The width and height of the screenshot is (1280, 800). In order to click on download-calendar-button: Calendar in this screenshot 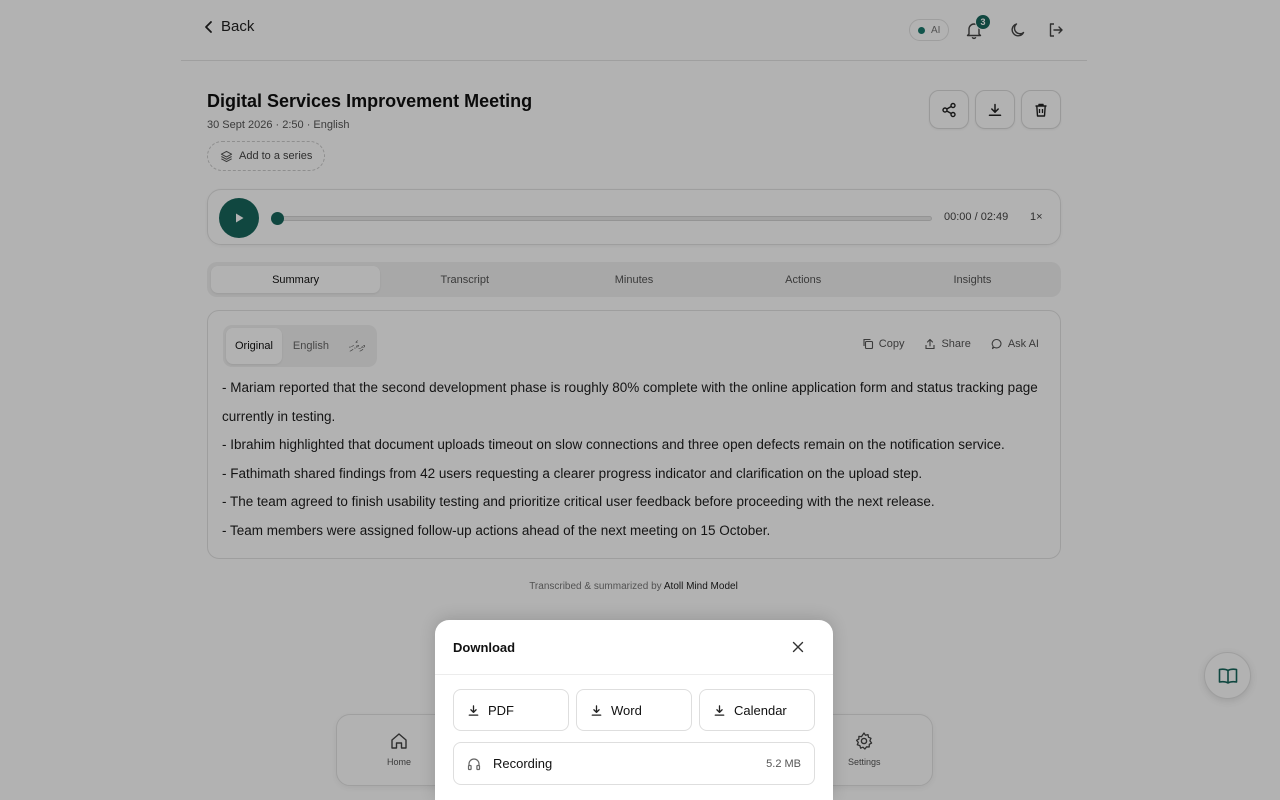, I will do `click(757, 710)`.